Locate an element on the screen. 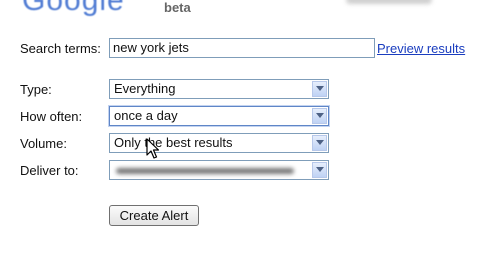 The width and height of the screenshot is (480, 270). google-logo: Google is located at coordinates (73, 8).